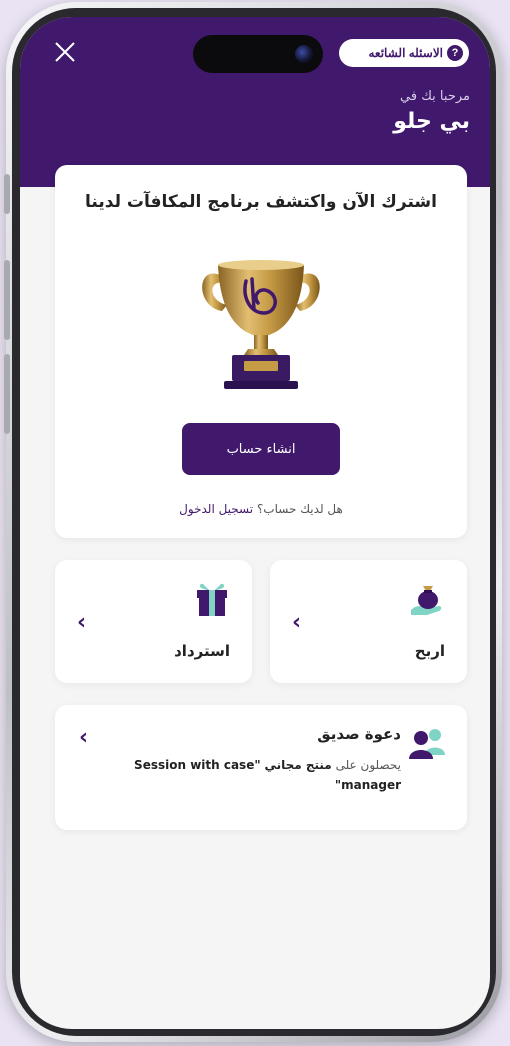  What do you see at coordinates (427, 744) in the screenshot?
I see `users-icon` at bounding box center [427, 744].